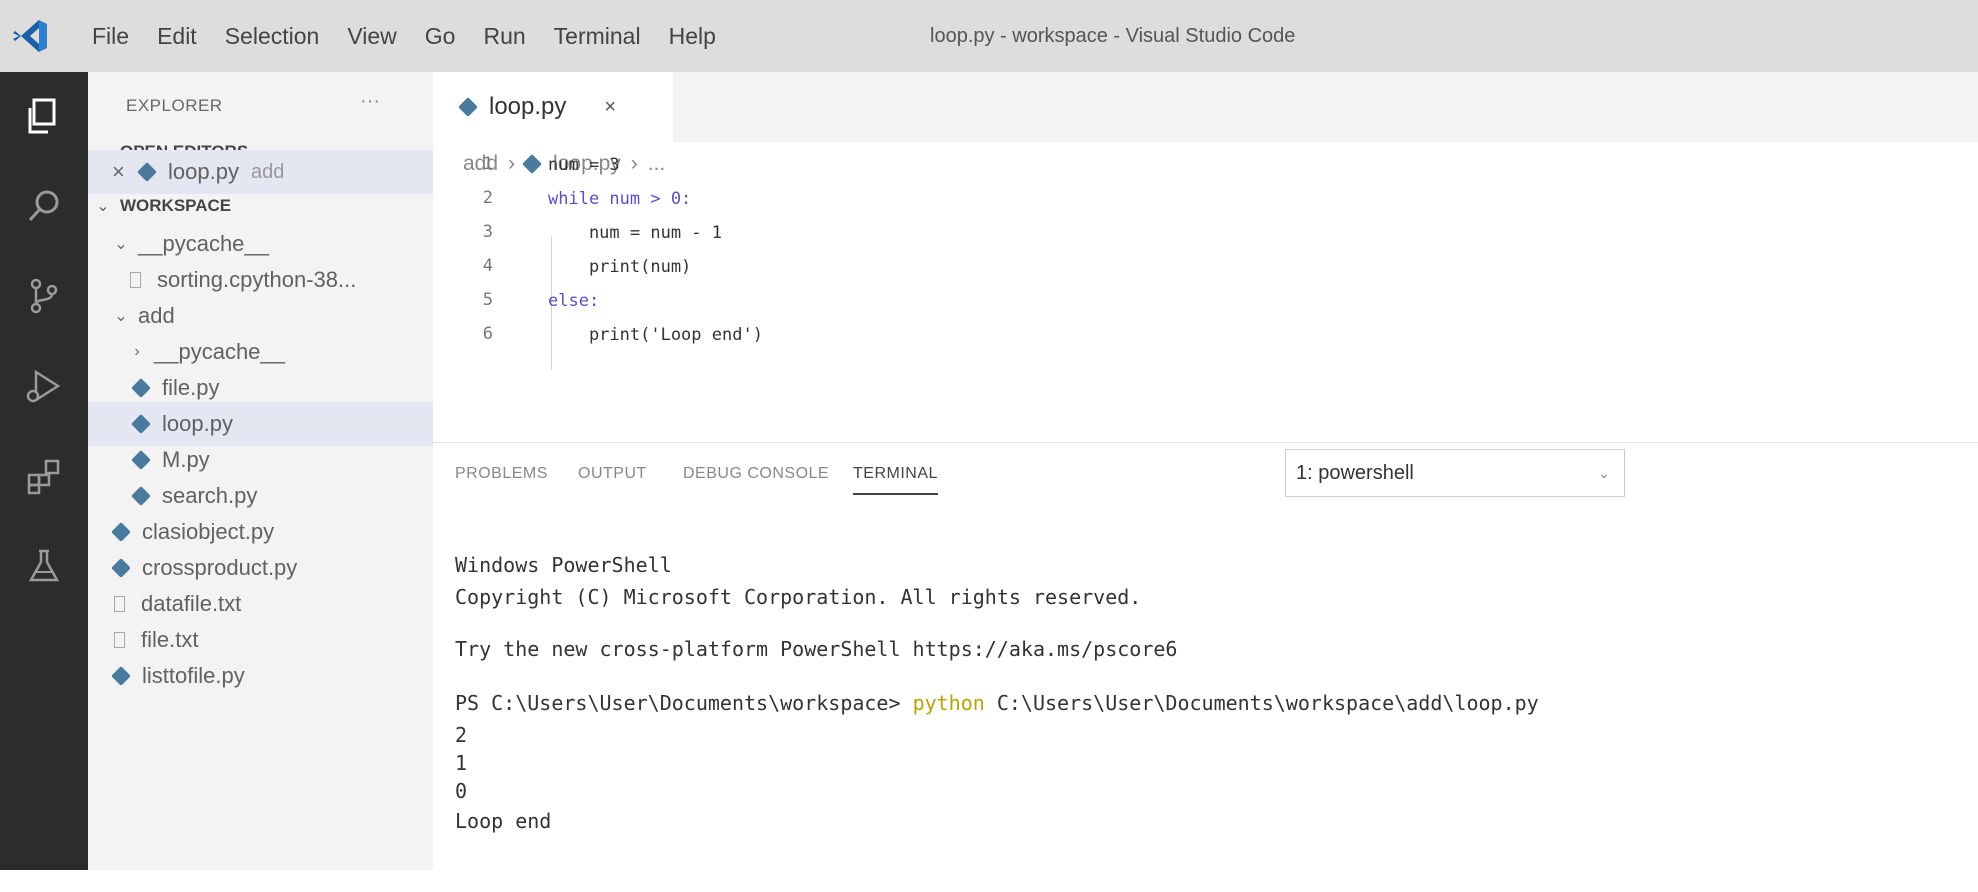  Describe the element at coordinates (191, 603) in the screenshot. I see `tree-item-label: datafile.txt` at that location.